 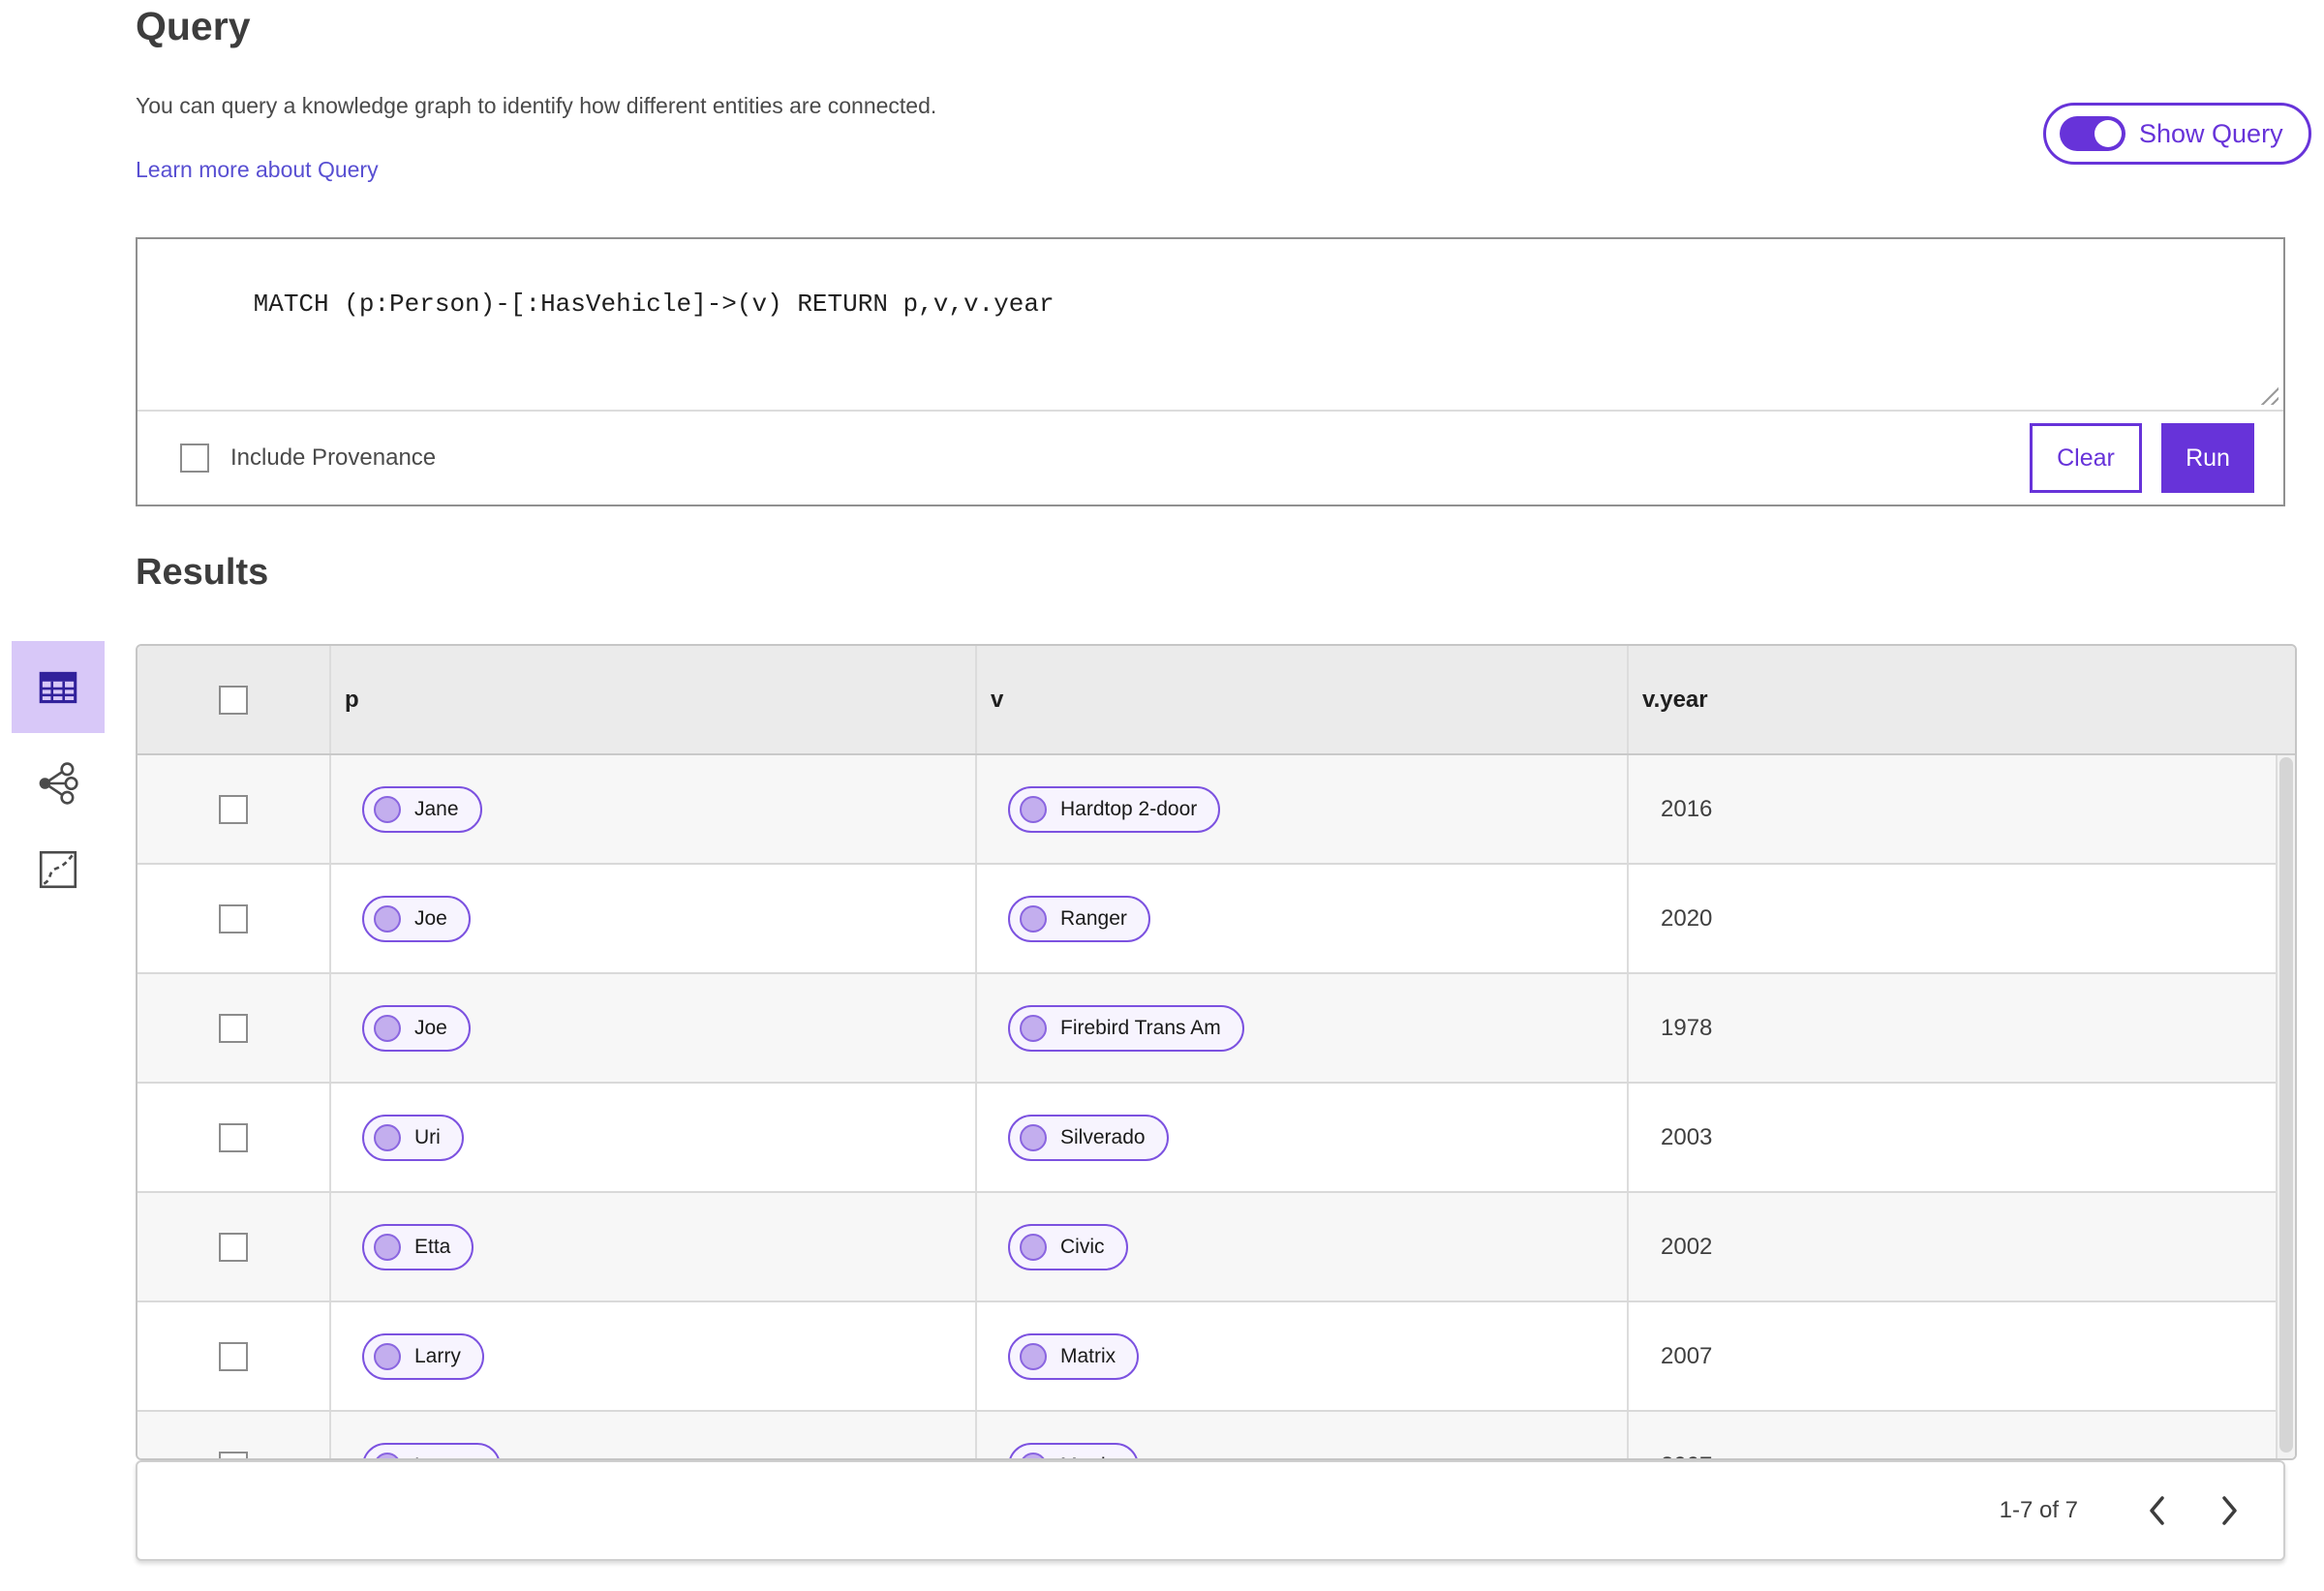 What do you see at coordinates (1687, 918) in the screenshot?
I see `row-year-value: 2020` at bounding box center [1687, 918].